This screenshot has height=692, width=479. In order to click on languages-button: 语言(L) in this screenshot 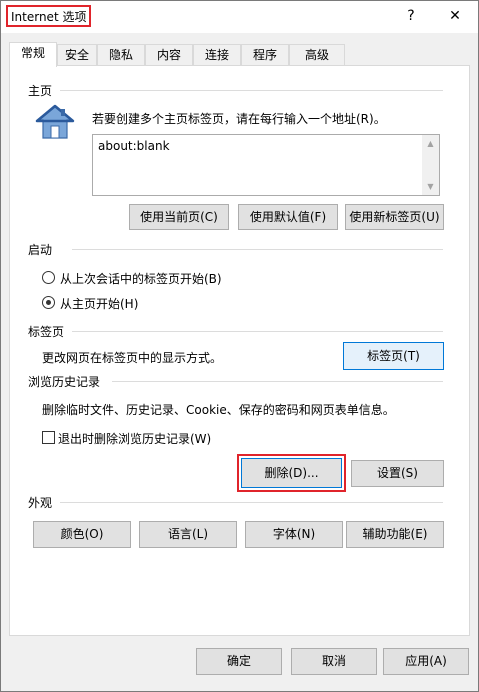, I will do `click(188, 534)`.